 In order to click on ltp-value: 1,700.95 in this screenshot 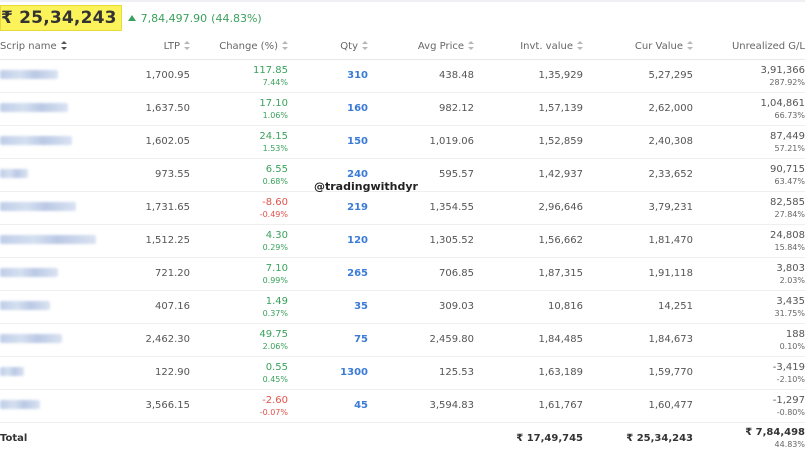, I will do `click(150, 76)`.